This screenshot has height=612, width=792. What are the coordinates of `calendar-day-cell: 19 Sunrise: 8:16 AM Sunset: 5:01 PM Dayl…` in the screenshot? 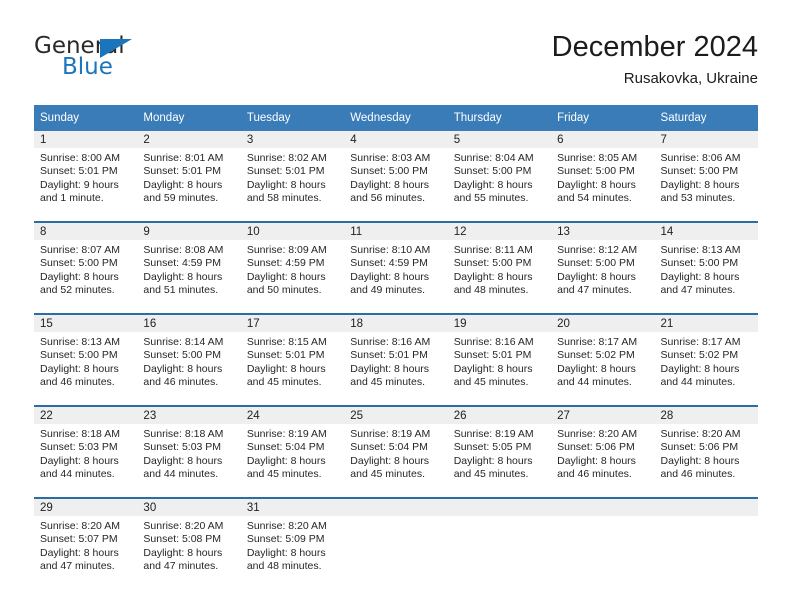 It's located at (499, 359).